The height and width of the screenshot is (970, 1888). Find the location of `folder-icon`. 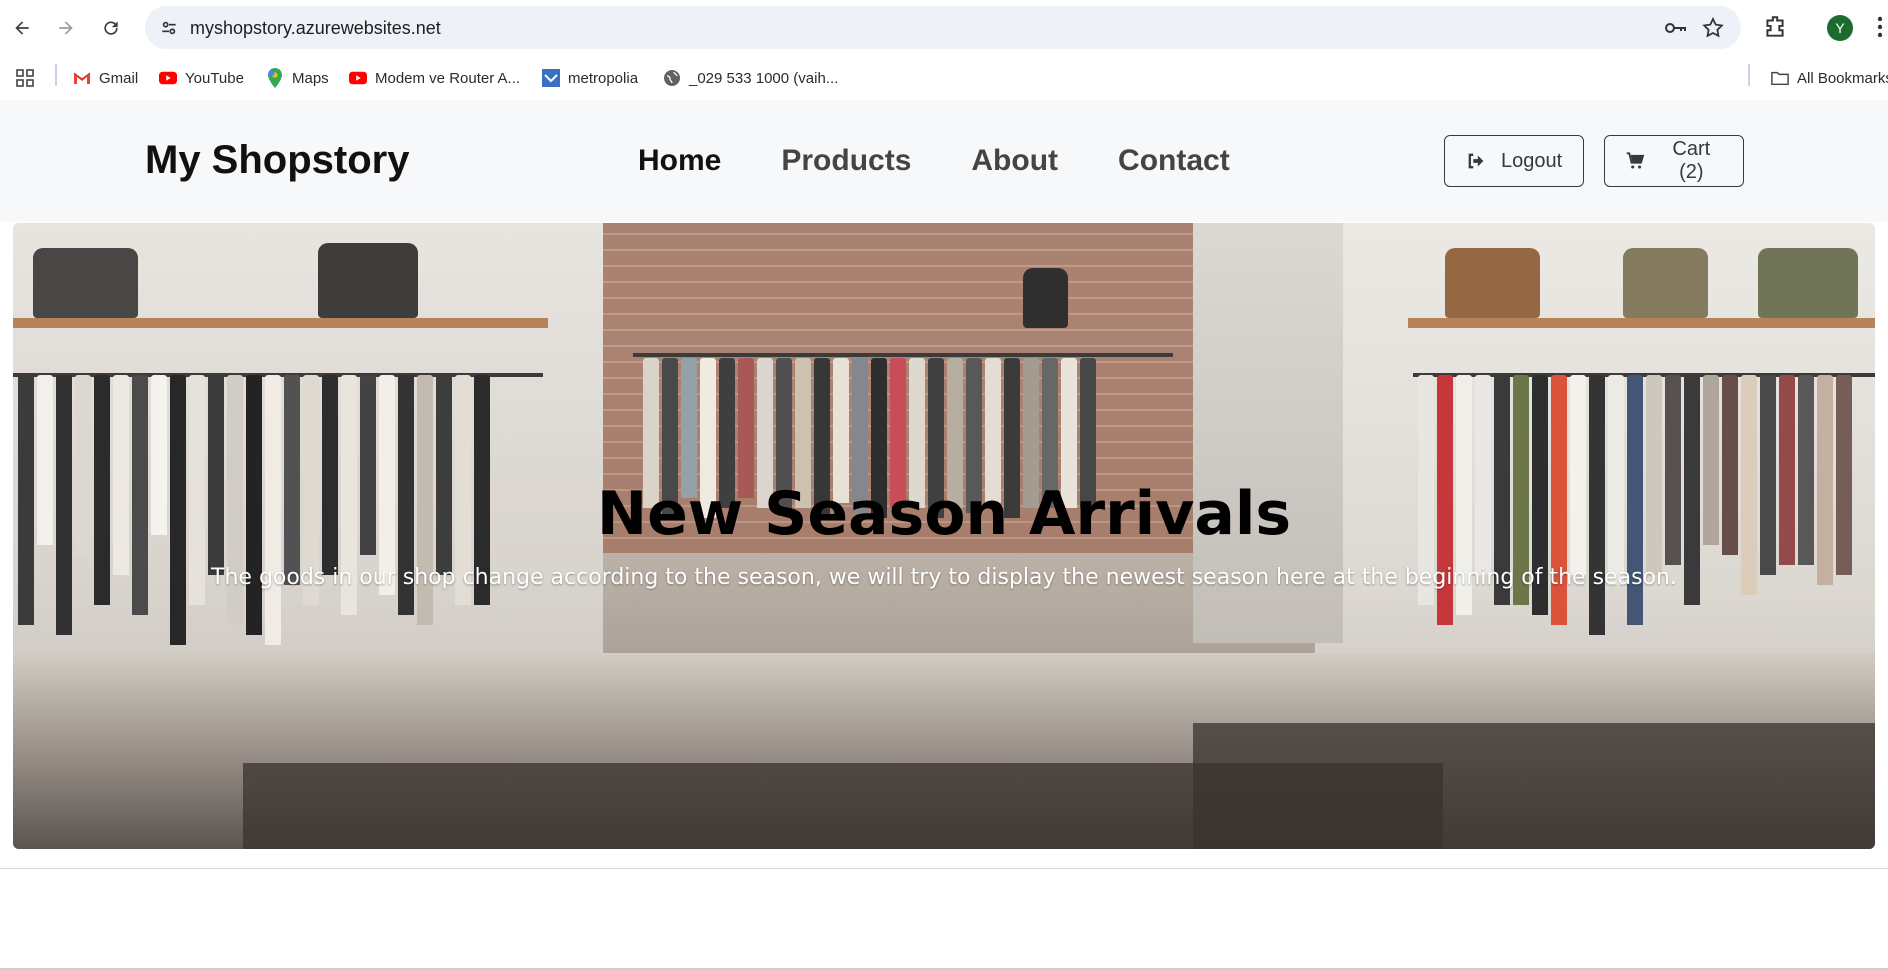

folder-icon is located at coordinates (1780, 78).